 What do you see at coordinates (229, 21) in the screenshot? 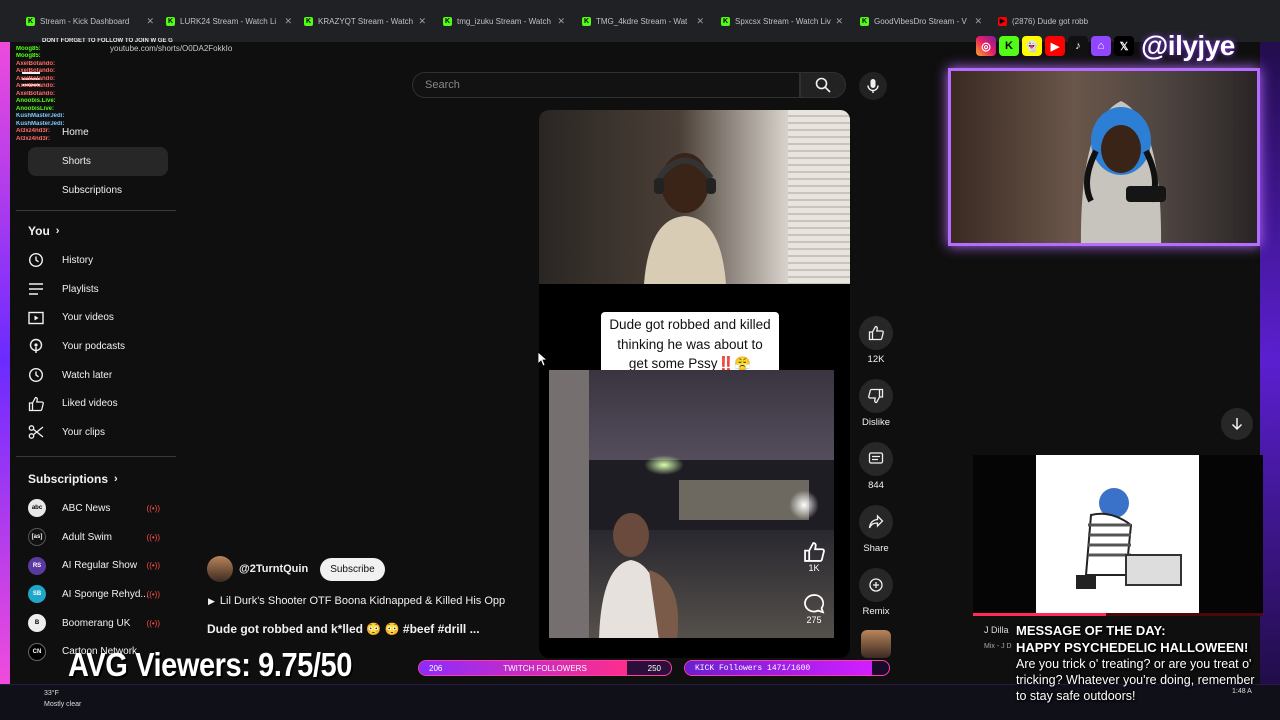
I see `browser-tab: K LURK24 Stream - Watch Li ✕` at bounding box center [229, 21].